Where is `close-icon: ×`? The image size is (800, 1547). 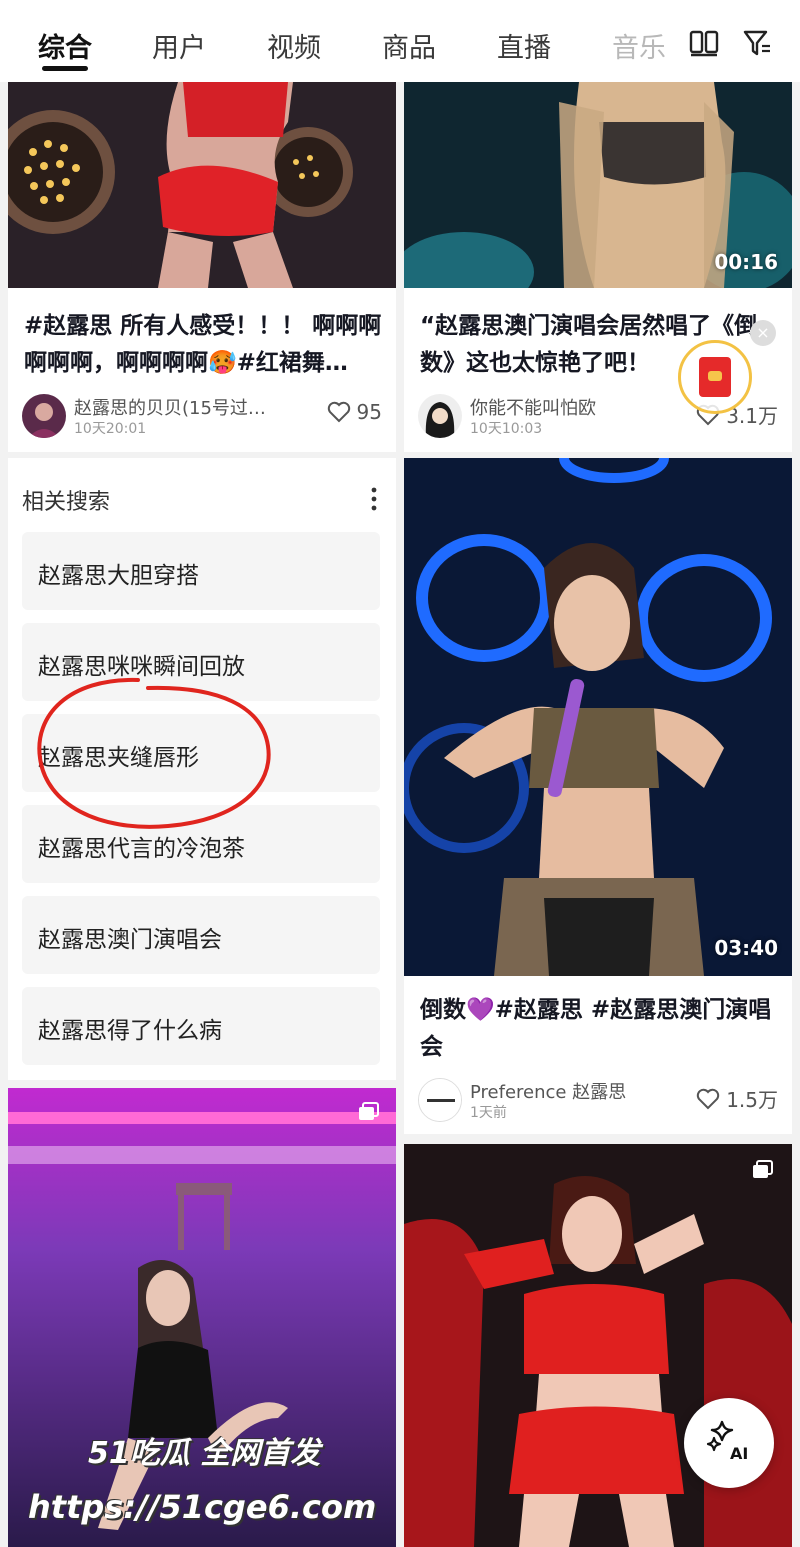
close-icon: × is located at coordinates (763, 333).